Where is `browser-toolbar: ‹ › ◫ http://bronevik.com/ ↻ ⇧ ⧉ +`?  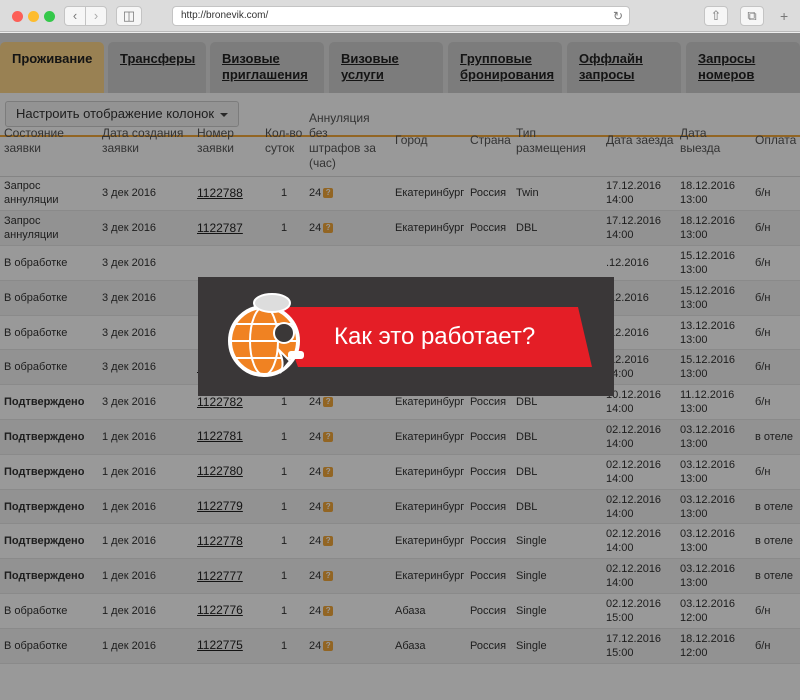
browser-toolbar: ‹ › ◫ http://bronevik.com/ ↻ ⇧ ⧉ + is located at coordinates (400, 16).